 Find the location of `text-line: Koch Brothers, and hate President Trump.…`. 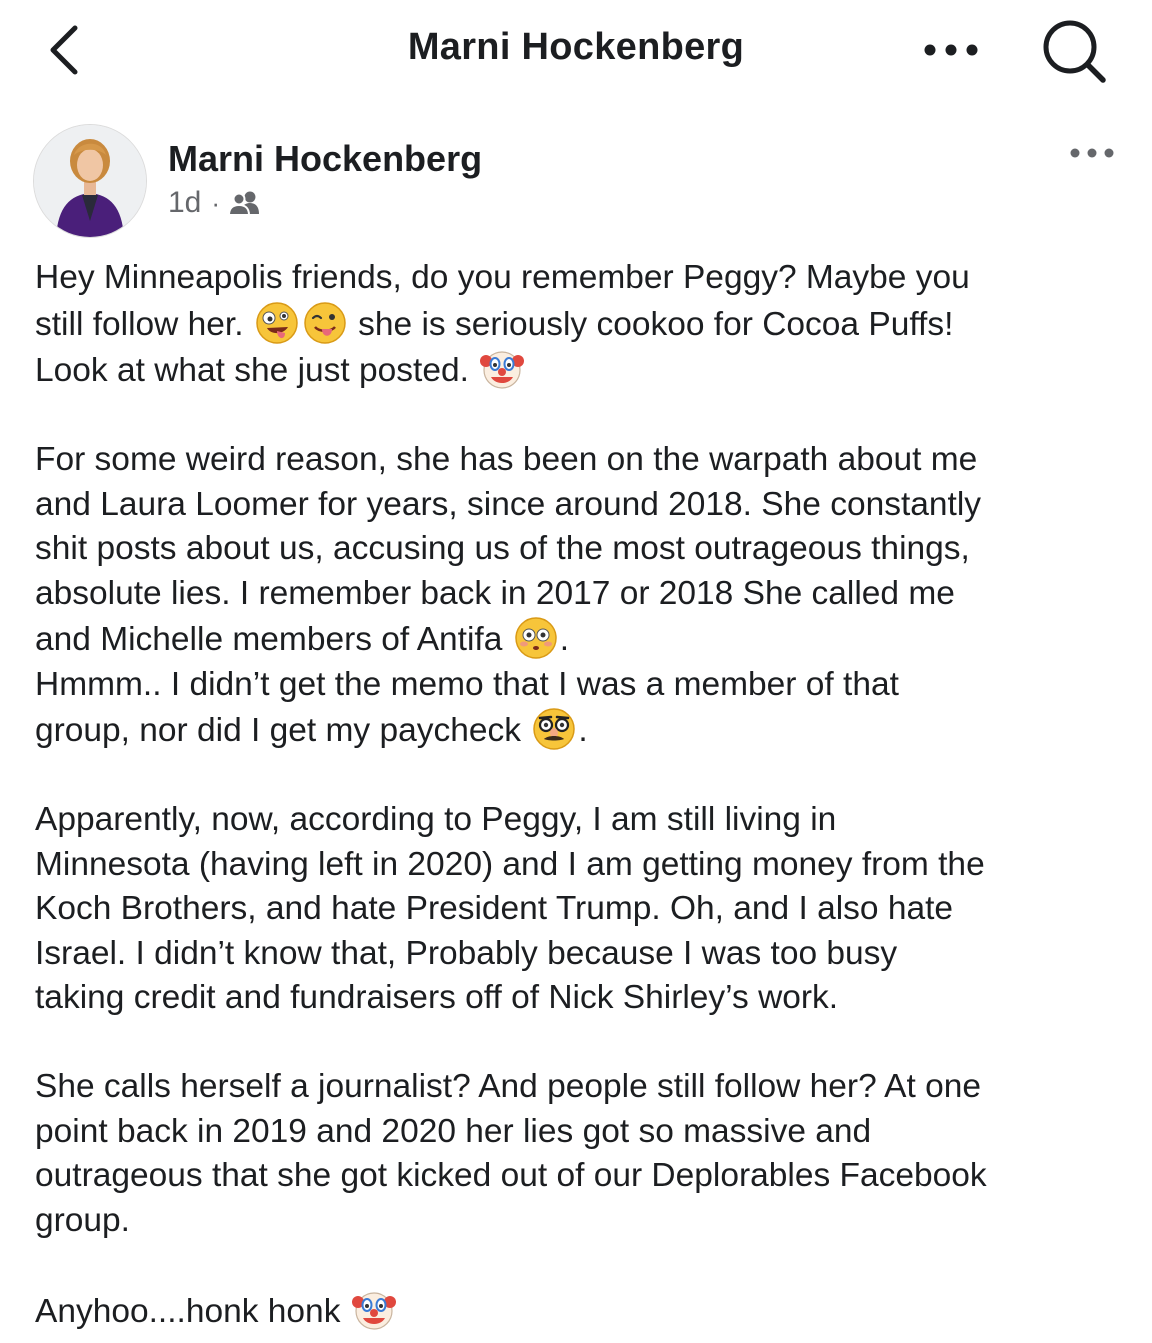

text-line: Koch Brothers, and hate President Trump.… is located at coordinates (494, 908).